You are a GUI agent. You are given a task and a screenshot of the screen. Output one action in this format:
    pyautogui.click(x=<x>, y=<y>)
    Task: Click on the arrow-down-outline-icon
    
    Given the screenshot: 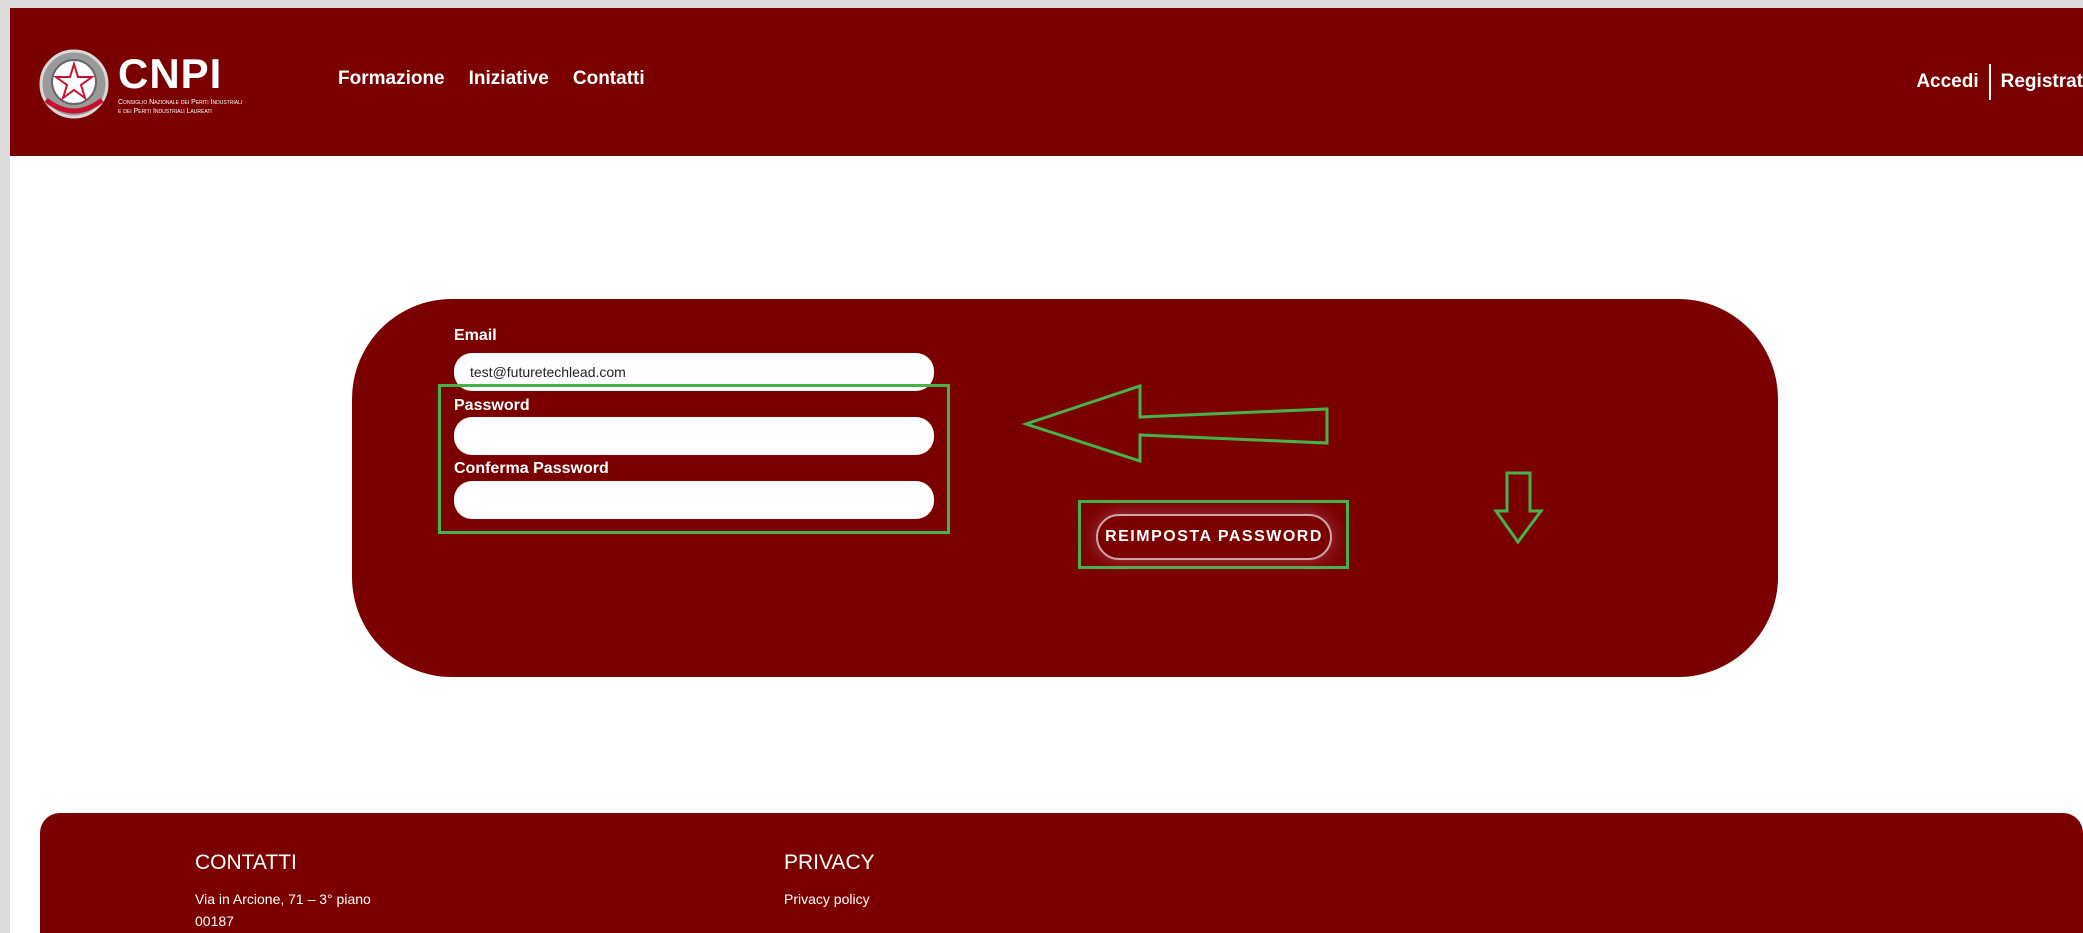 What is the action you would take?
    pyautogui.click(x=1518, y=508)
    